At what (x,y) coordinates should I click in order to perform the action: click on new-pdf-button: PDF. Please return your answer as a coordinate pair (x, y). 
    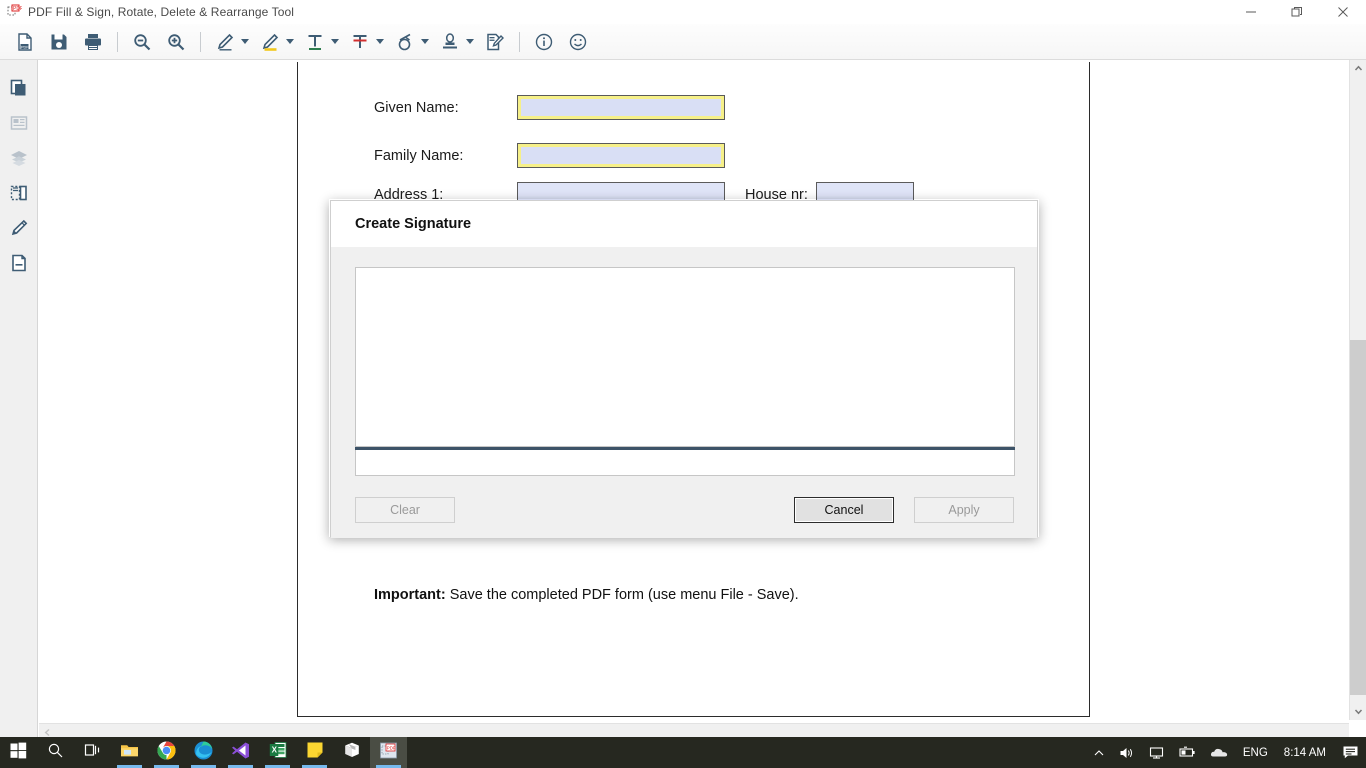
    Looking at the image, I should click on (25, 42).